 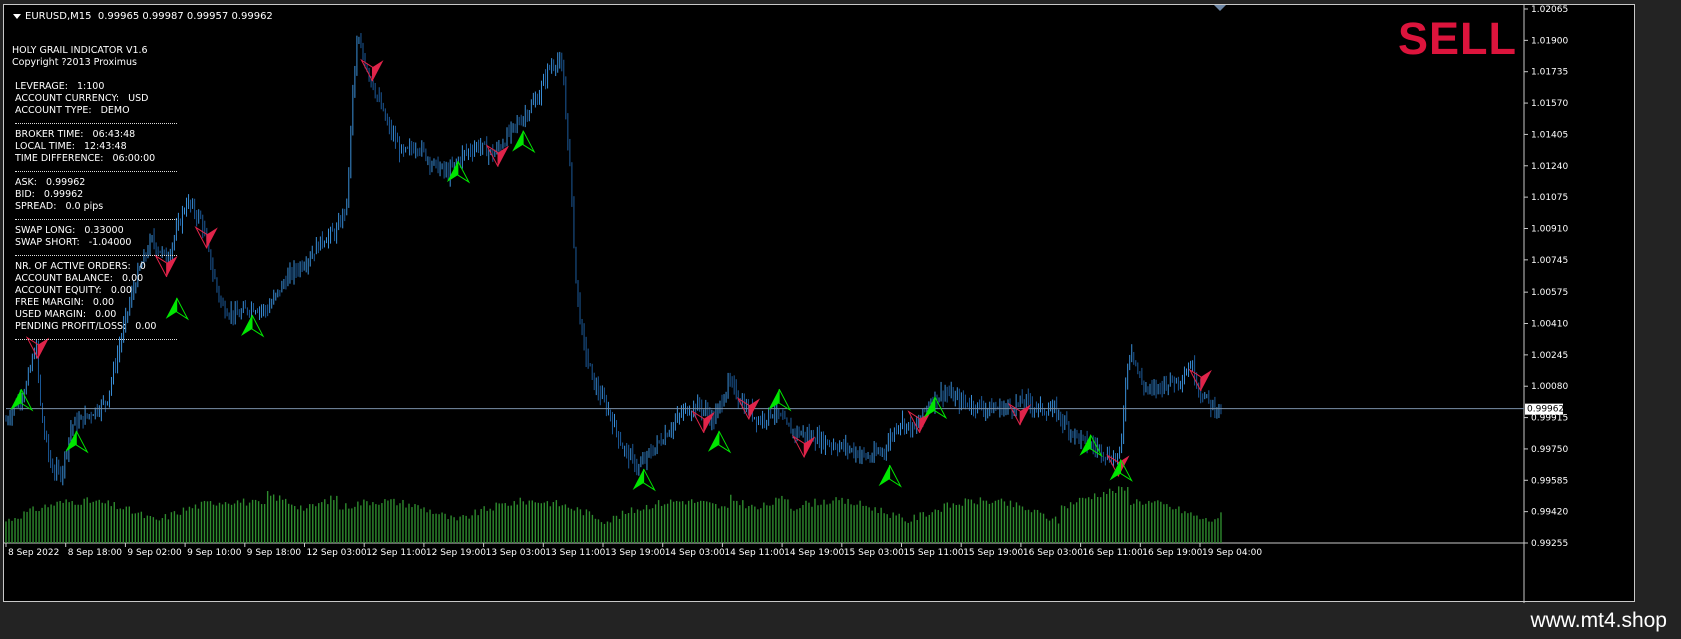 What do you see at coordinates (1549, 41) in the screenshot?
I see `price-tick-label: 1.01900` at bounding box center [1549, 41].